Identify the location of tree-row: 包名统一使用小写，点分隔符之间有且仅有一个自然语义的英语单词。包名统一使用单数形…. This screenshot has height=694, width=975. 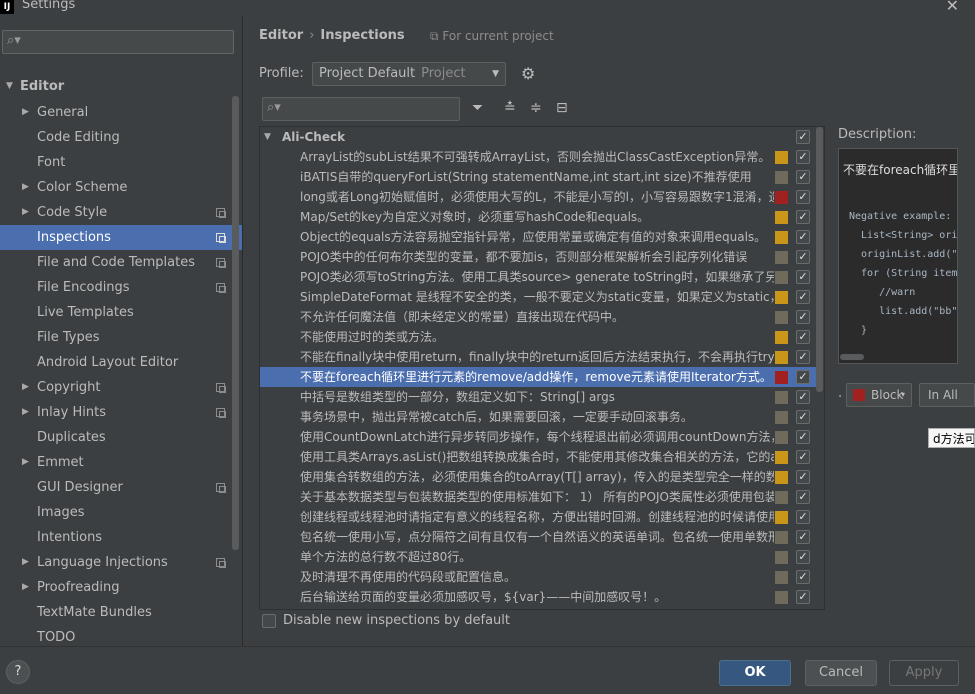
(538, 537).